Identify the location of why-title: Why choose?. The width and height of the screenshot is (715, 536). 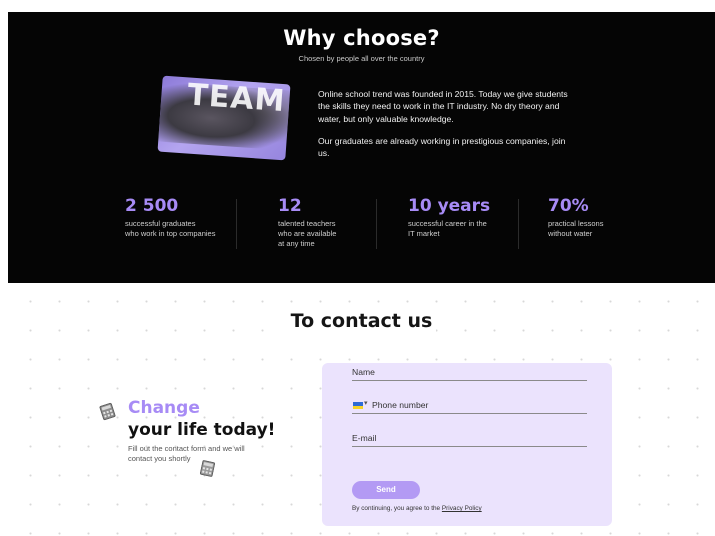
(361, 38).